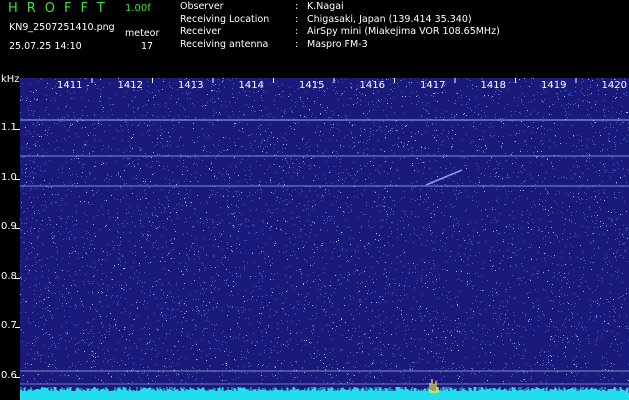  I want to click on info-label: Receiving Location, so click(225, 19).